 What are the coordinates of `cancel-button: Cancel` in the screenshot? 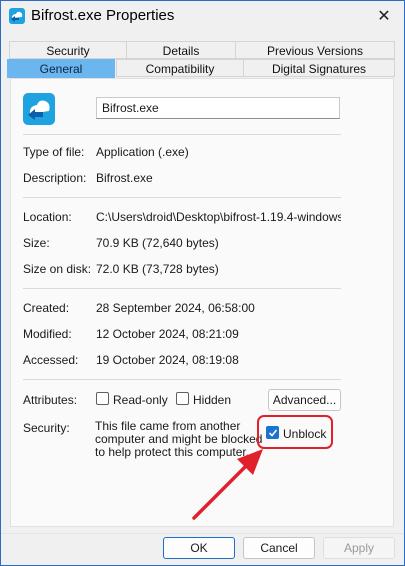 It's located at (279, 548).